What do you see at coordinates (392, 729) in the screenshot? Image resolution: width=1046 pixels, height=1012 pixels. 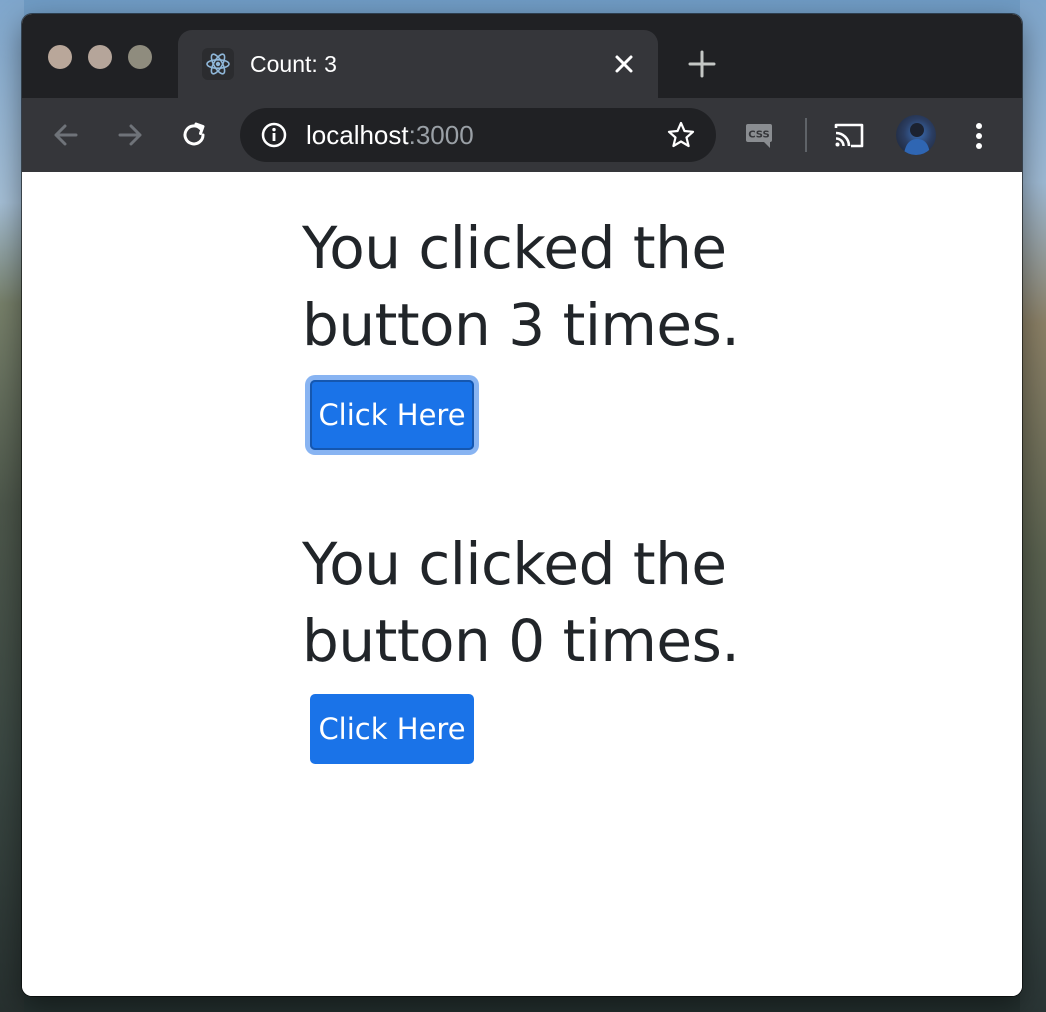 I see `counter-2-click-button: Click Here` at bounding box center [392, 729].